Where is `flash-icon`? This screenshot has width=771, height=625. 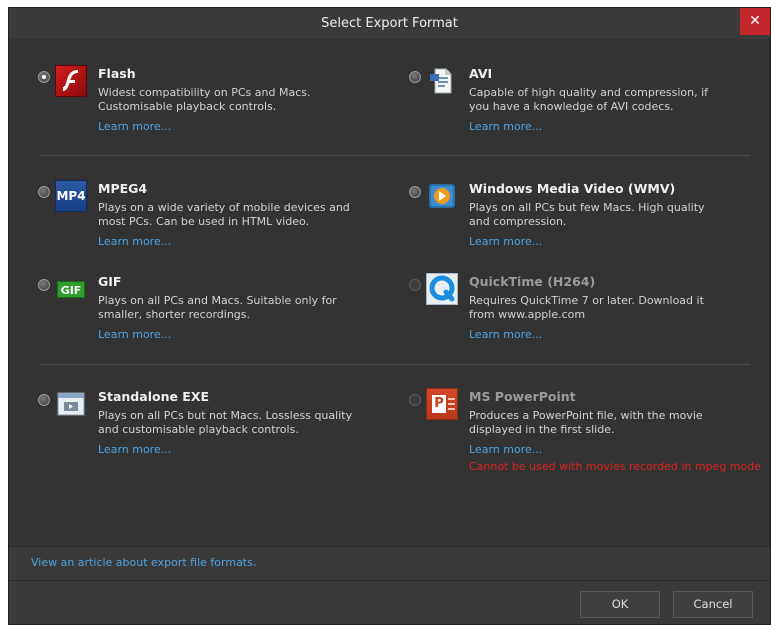
flash-icon is located at coordinates (71, 81).